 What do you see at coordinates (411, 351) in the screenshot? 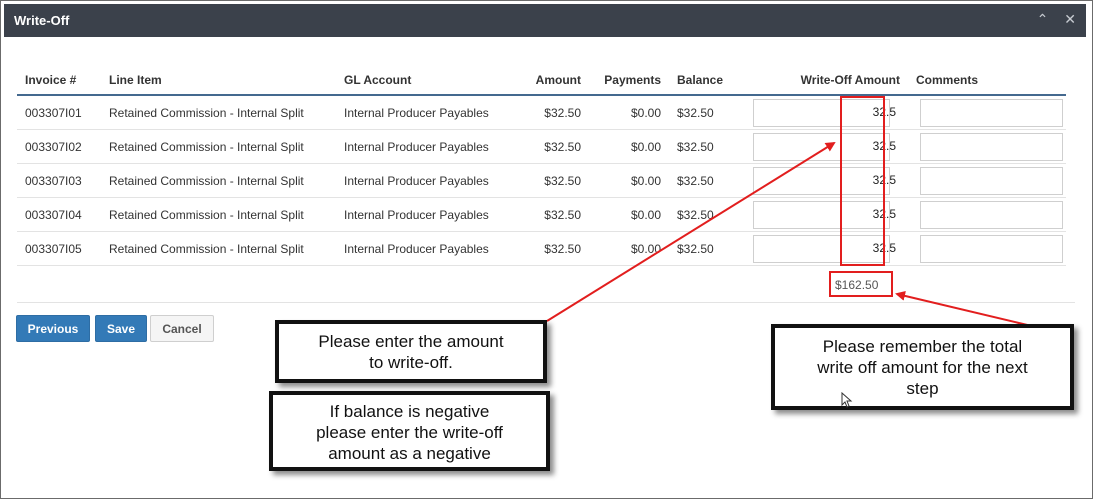
I see `callout-enter-amount: Please enter the amount to write-off.` at bounding box center [411, 351].